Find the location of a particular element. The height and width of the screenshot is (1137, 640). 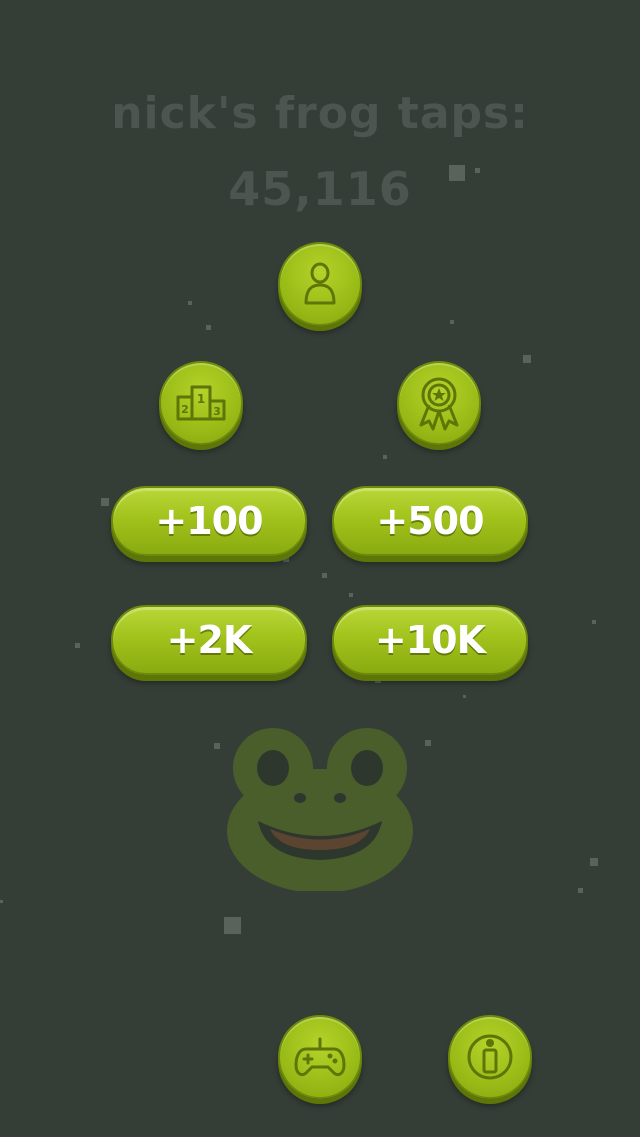

profile-icon is located at coordinates (320, 283).